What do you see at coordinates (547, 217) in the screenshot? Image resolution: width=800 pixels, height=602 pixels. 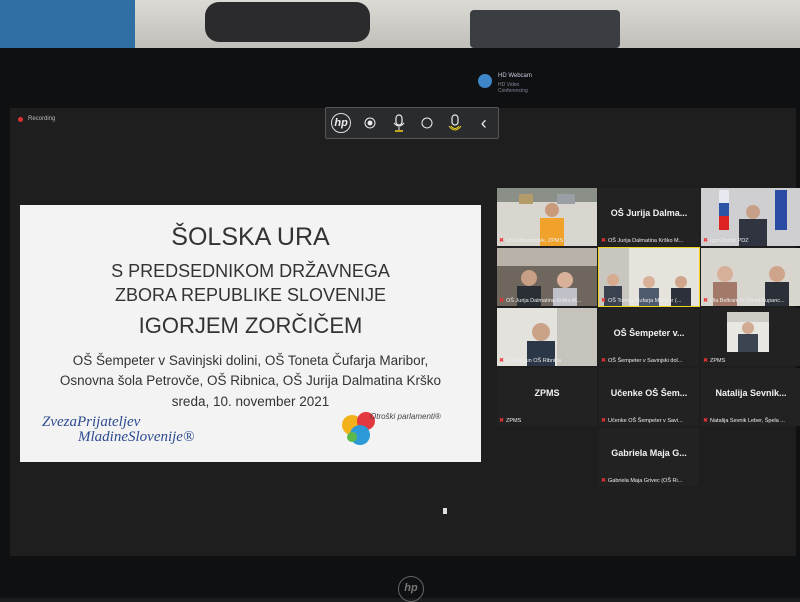 I see `participant-tile: ✖ Uroš Brezovšek, ZPMS` at bounding box center [547, 217].